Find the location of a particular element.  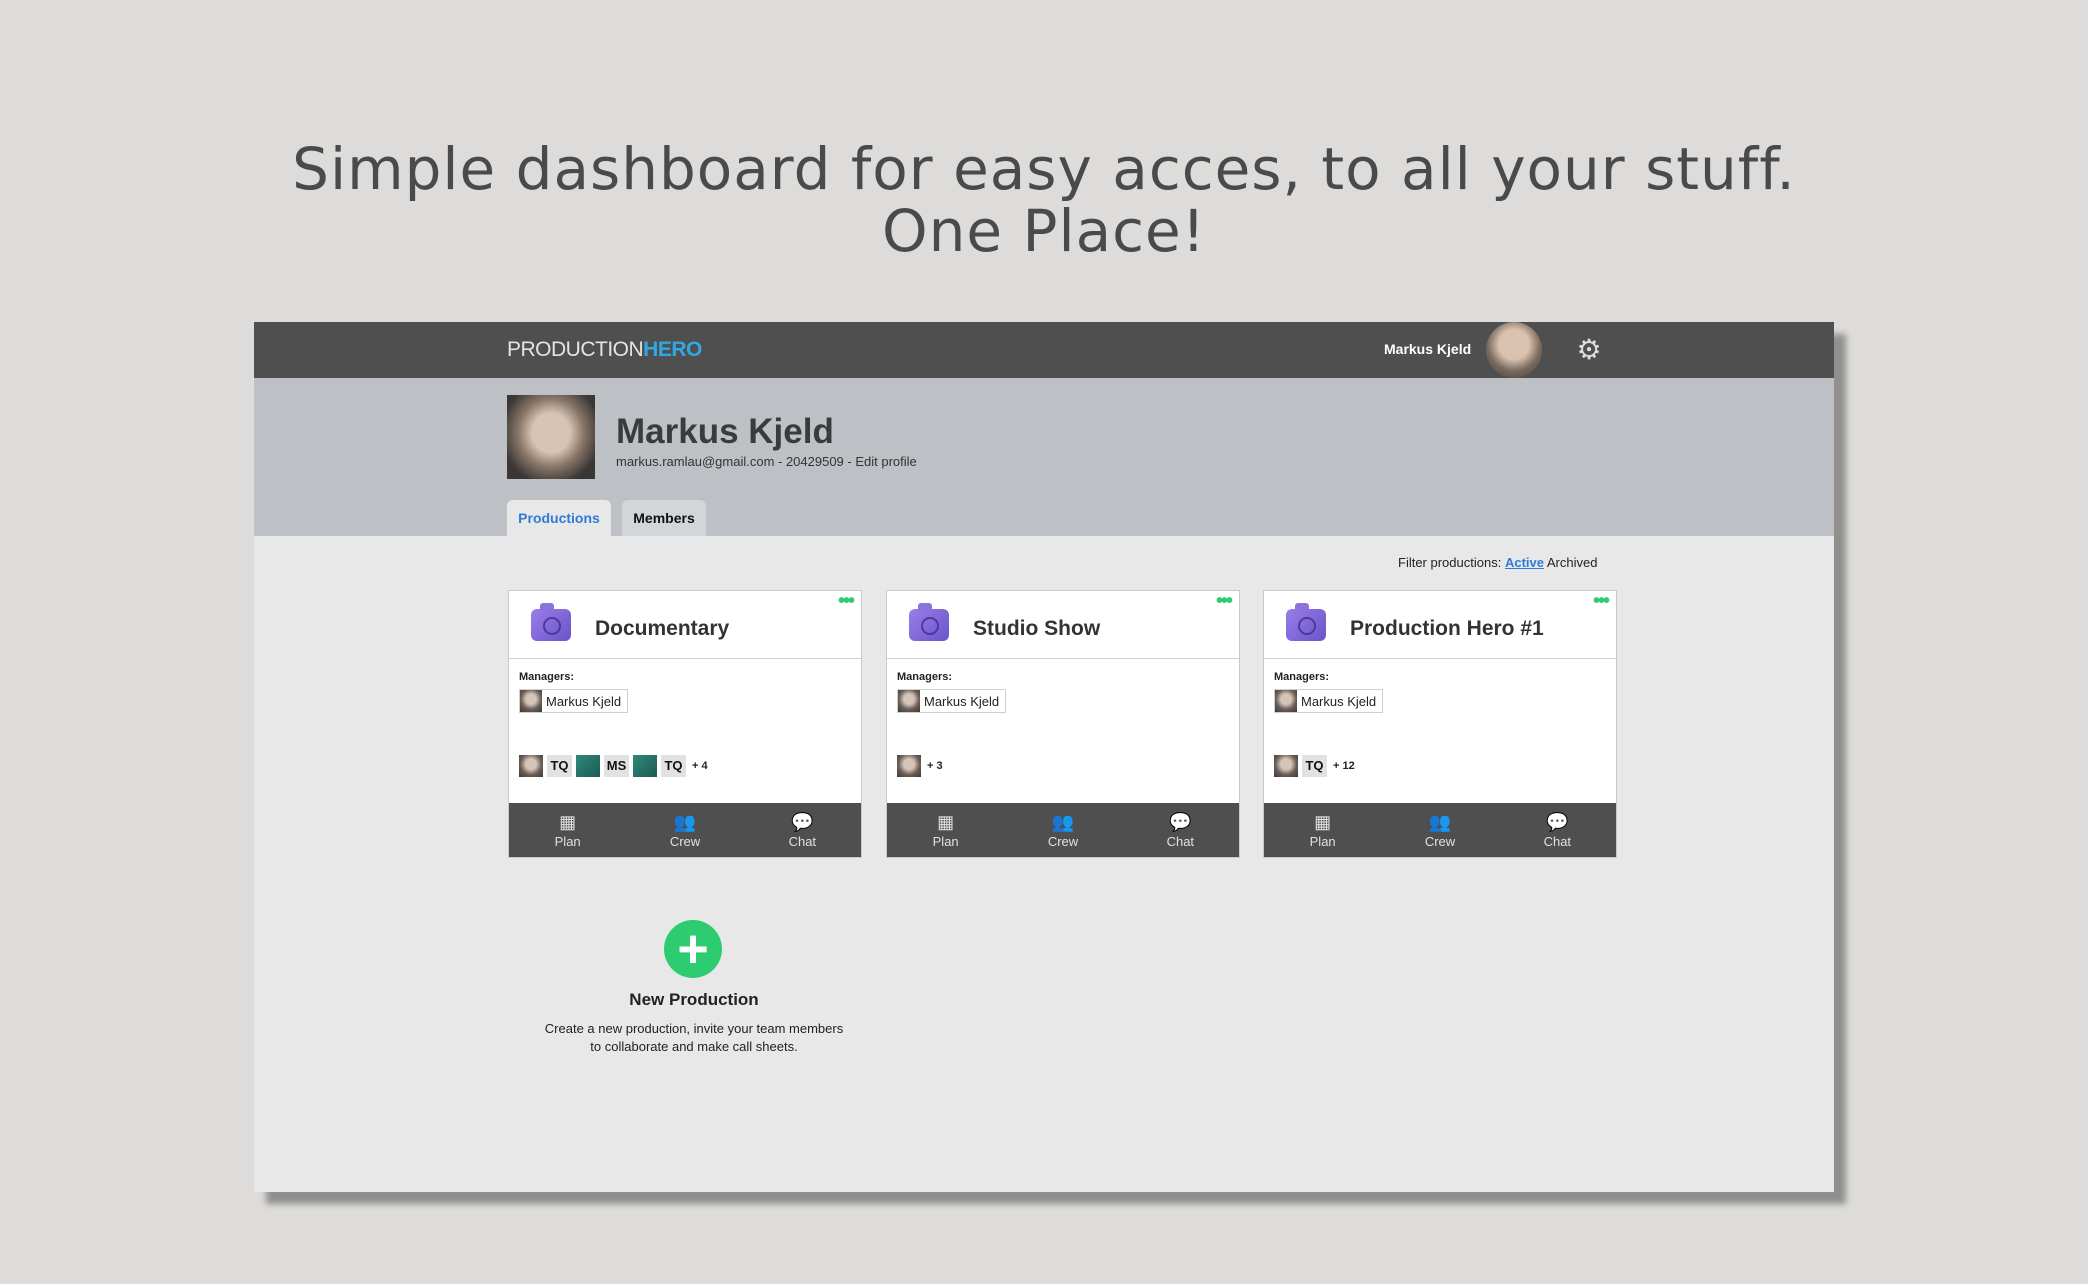

card-header: Studio Show ••• is located at coordinates (1063, 625).